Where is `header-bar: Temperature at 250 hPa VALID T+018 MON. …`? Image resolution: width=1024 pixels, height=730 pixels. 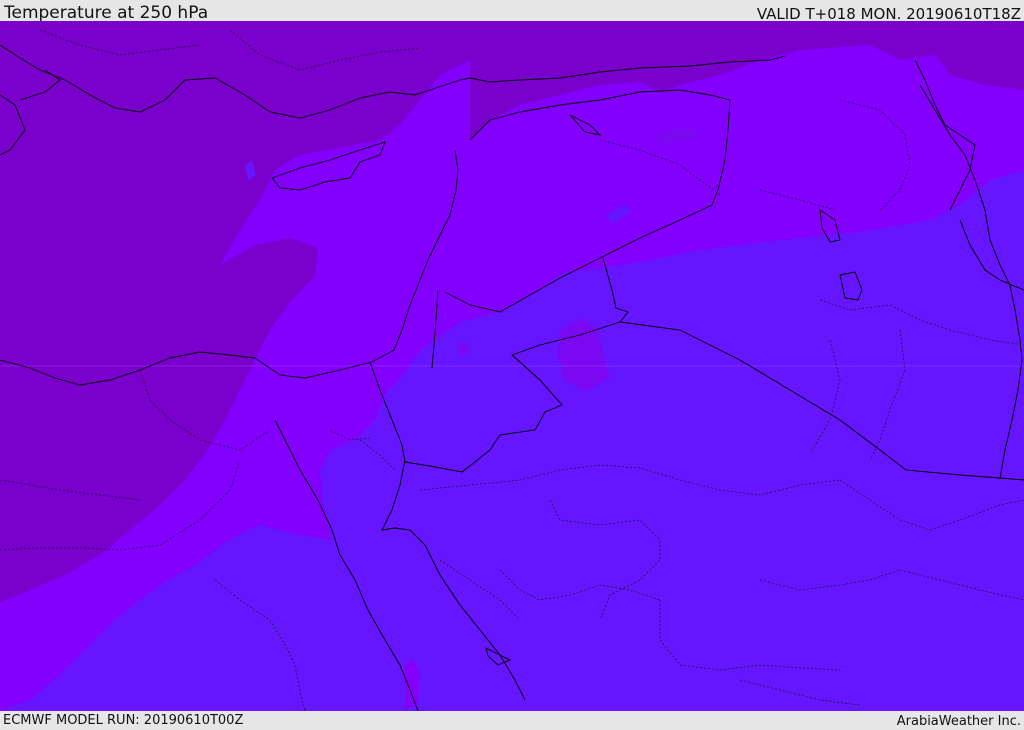 header-bar: Temperature at 250 hPa VALID T+018 MON. … is located at coordinates (512, 11).